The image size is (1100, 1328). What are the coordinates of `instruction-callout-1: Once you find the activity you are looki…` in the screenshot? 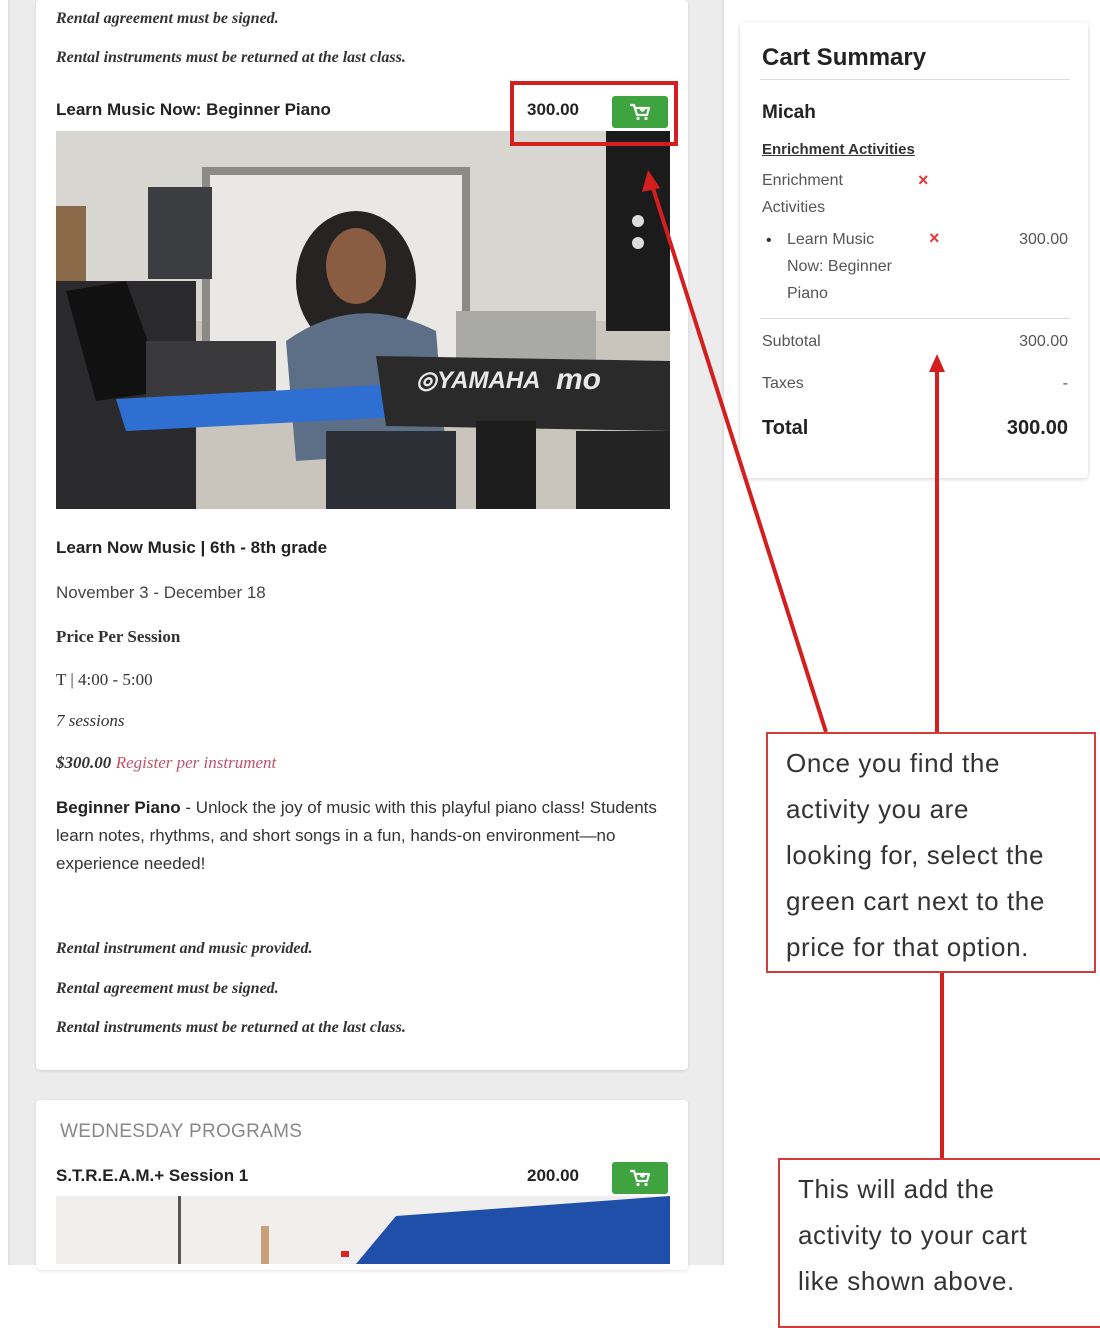 It's located at (931, 852).